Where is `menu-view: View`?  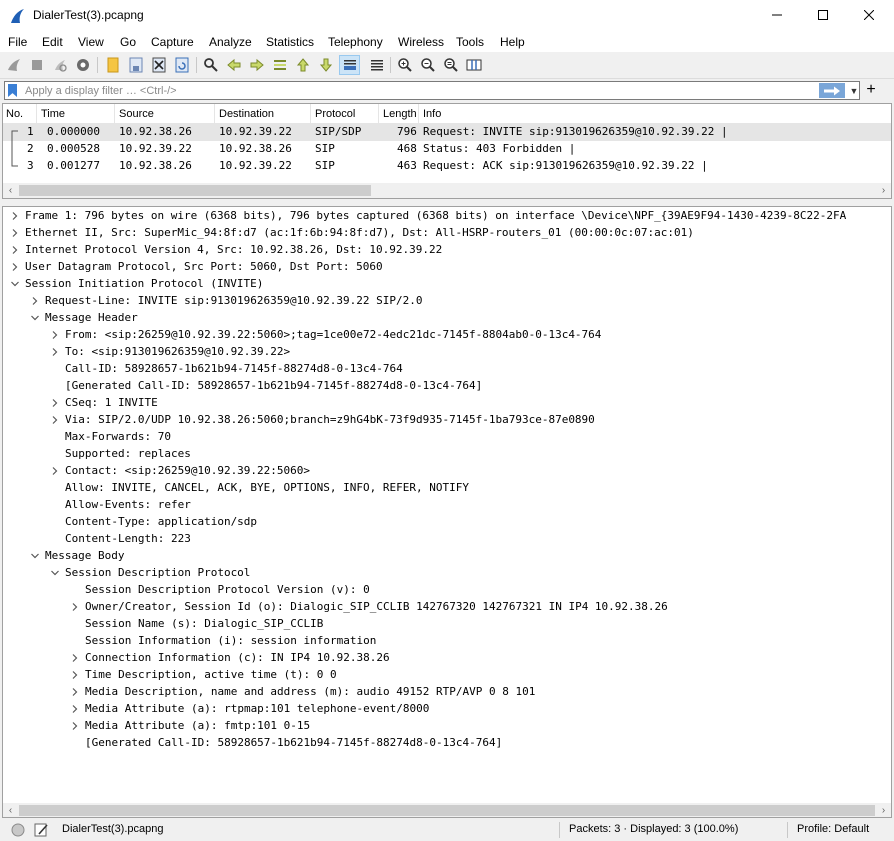
menu-view: View is located at coordinates (91, 42).